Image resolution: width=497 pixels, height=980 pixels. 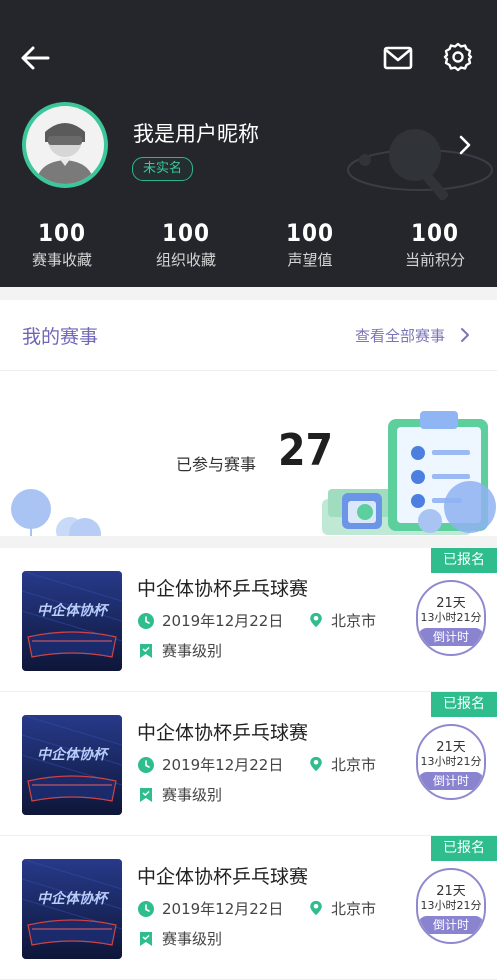 I want to click on stat-label: 当前积分, so click(x=434, y=260).